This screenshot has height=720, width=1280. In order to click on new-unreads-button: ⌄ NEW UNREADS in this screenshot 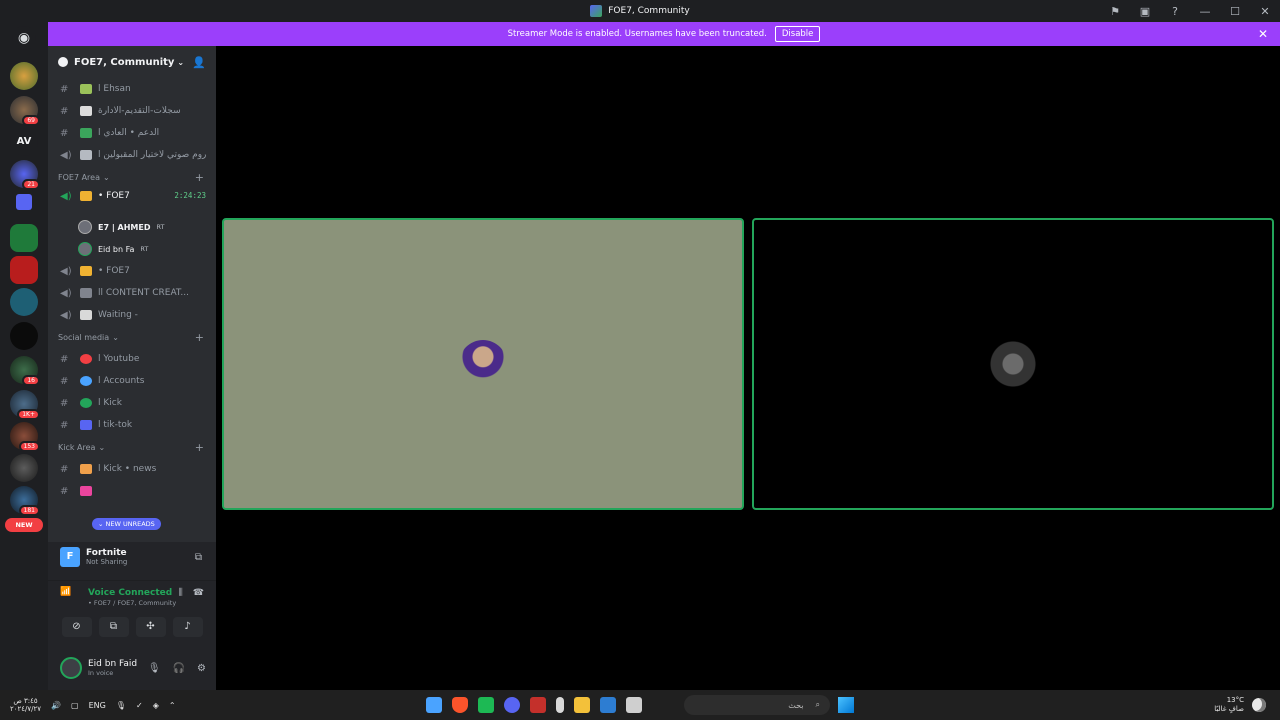, I will do `click(126, 524)`.